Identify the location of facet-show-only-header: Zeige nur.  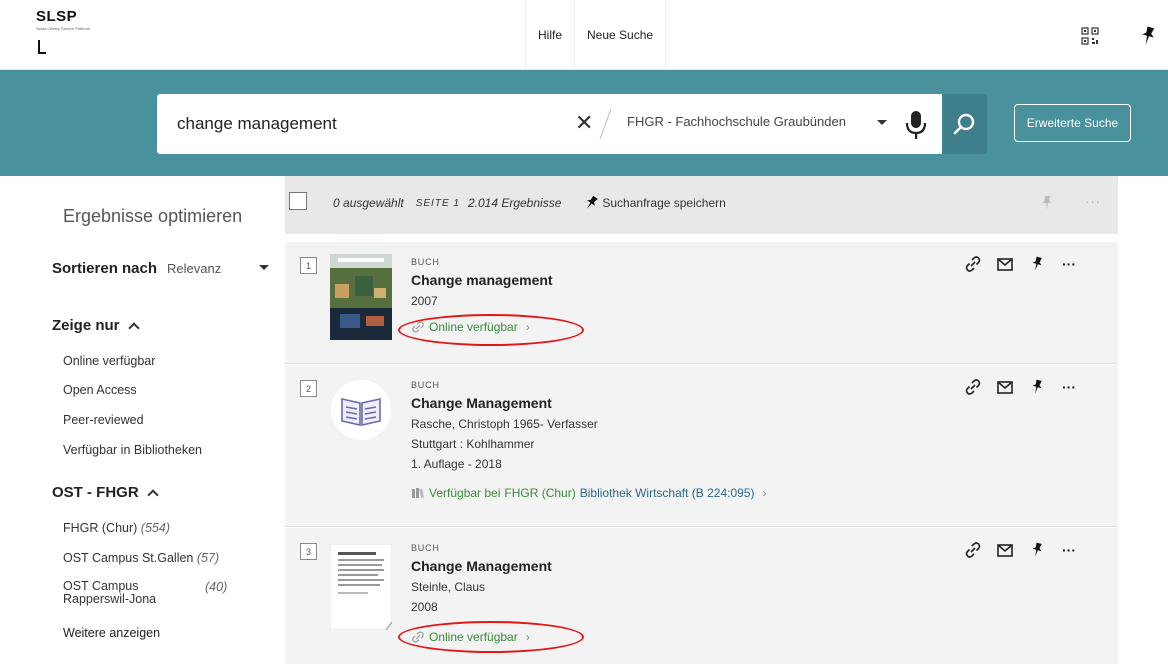
(96, 325).